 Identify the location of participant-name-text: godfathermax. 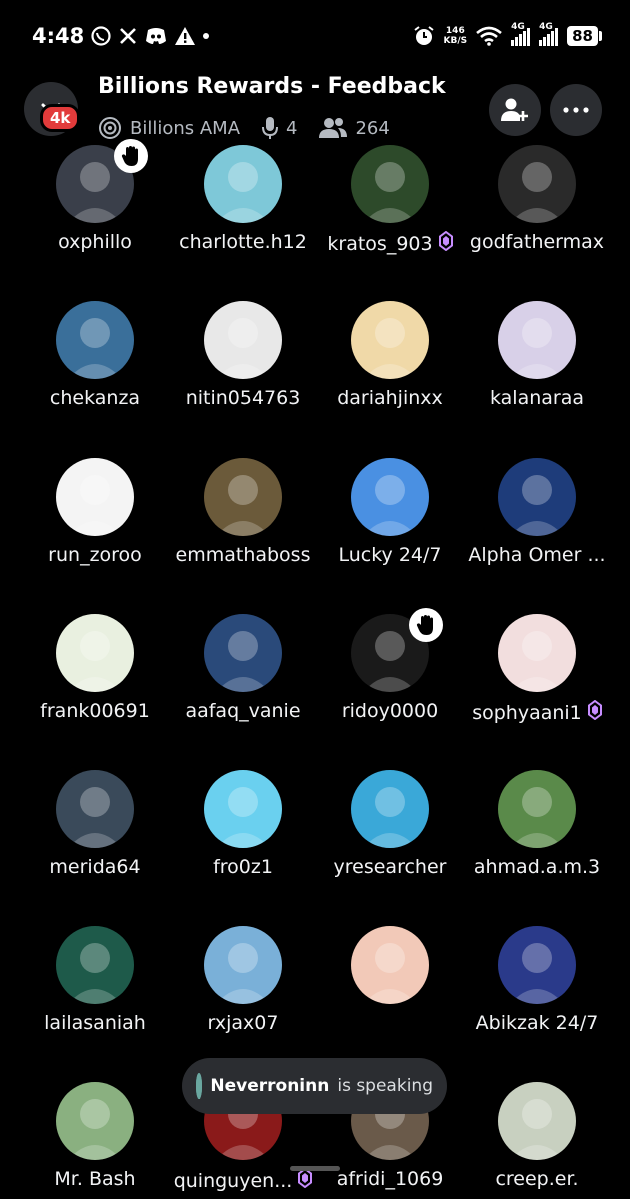
(537, 242).